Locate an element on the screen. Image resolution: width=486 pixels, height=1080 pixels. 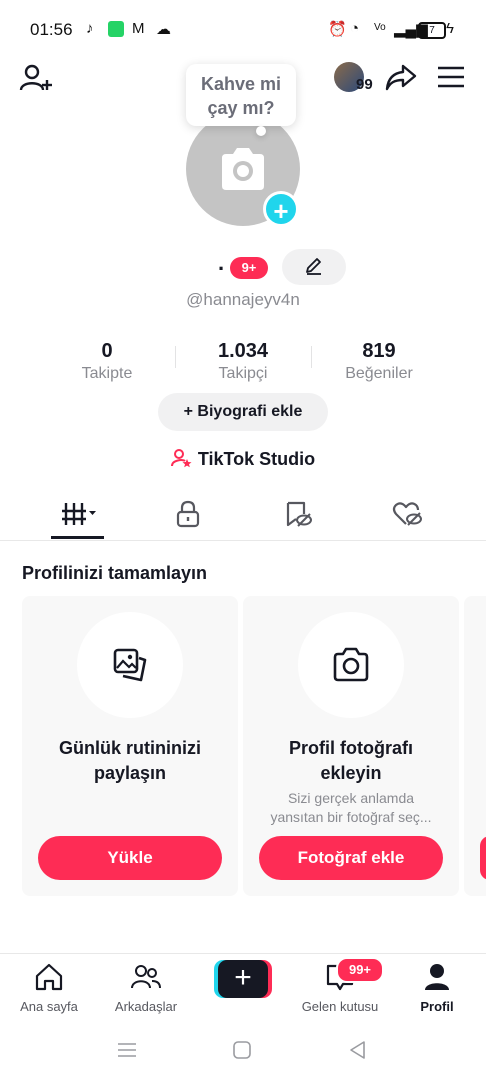
status-time: 01:56 is located at coordinates (51, 29).